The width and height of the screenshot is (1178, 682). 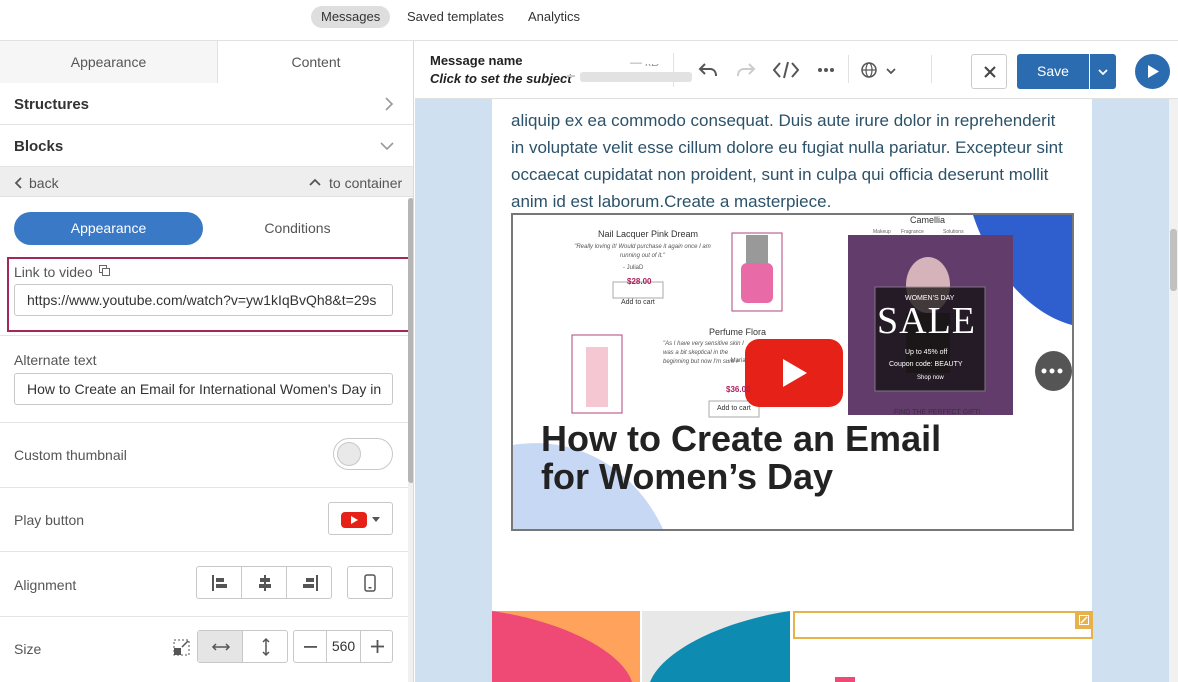 I want to click on size-mode-group, so click(x=242, y=646).